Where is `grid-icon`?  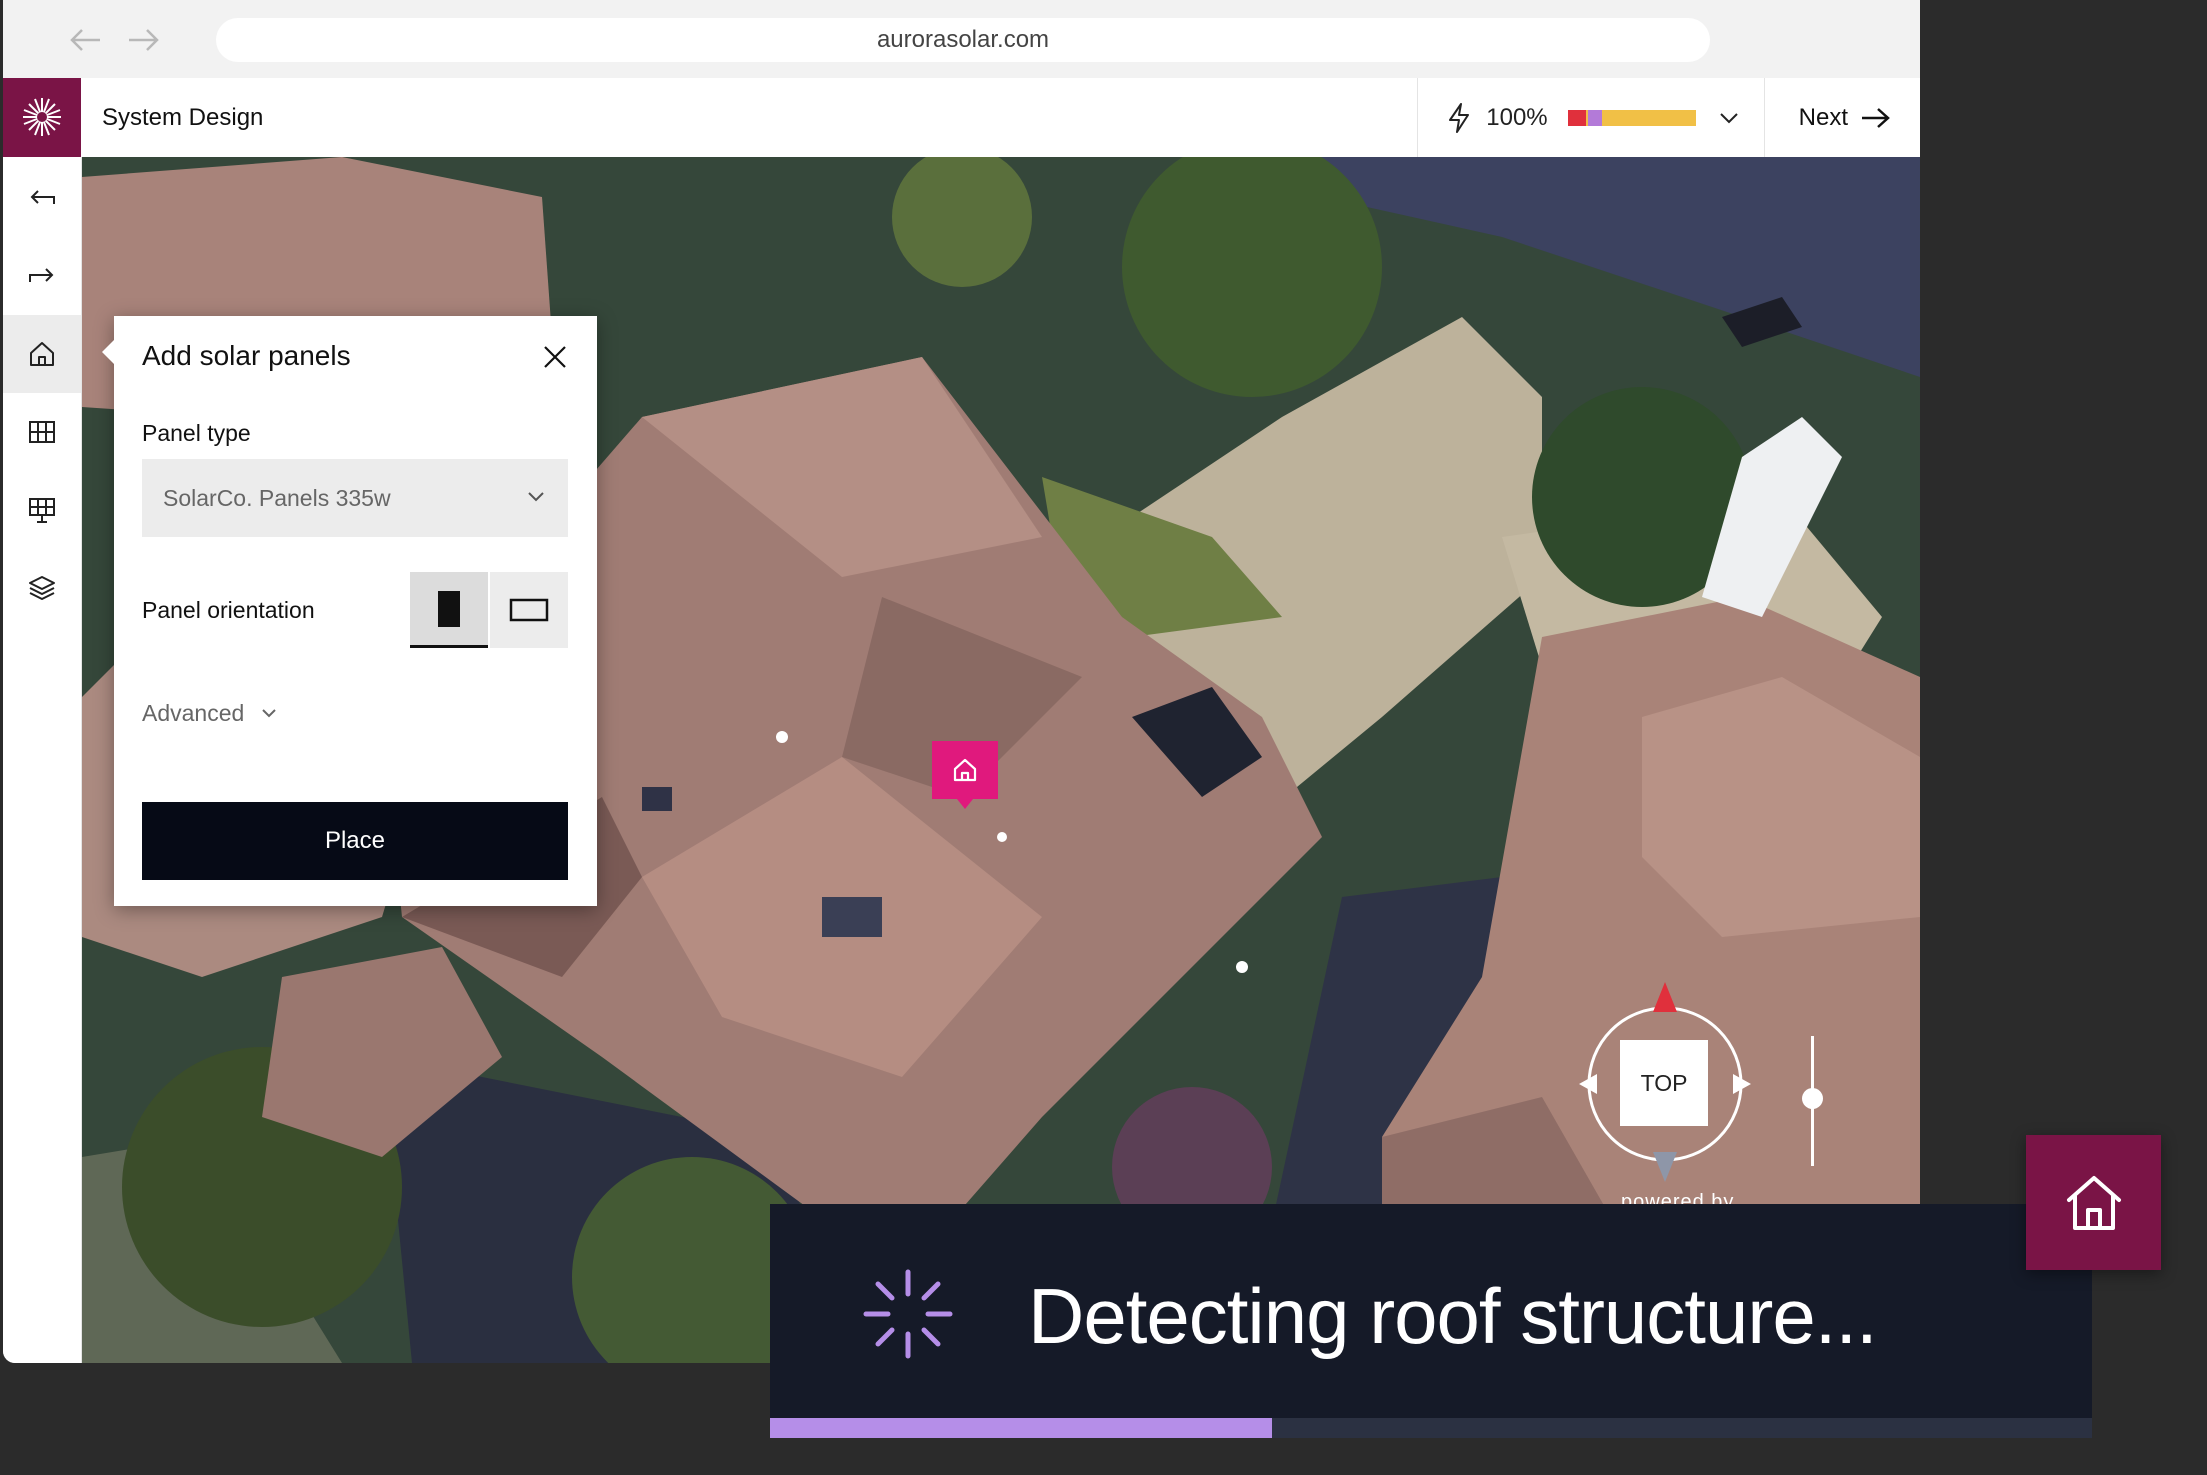
grid-icon is located at coordinates (42, 432).